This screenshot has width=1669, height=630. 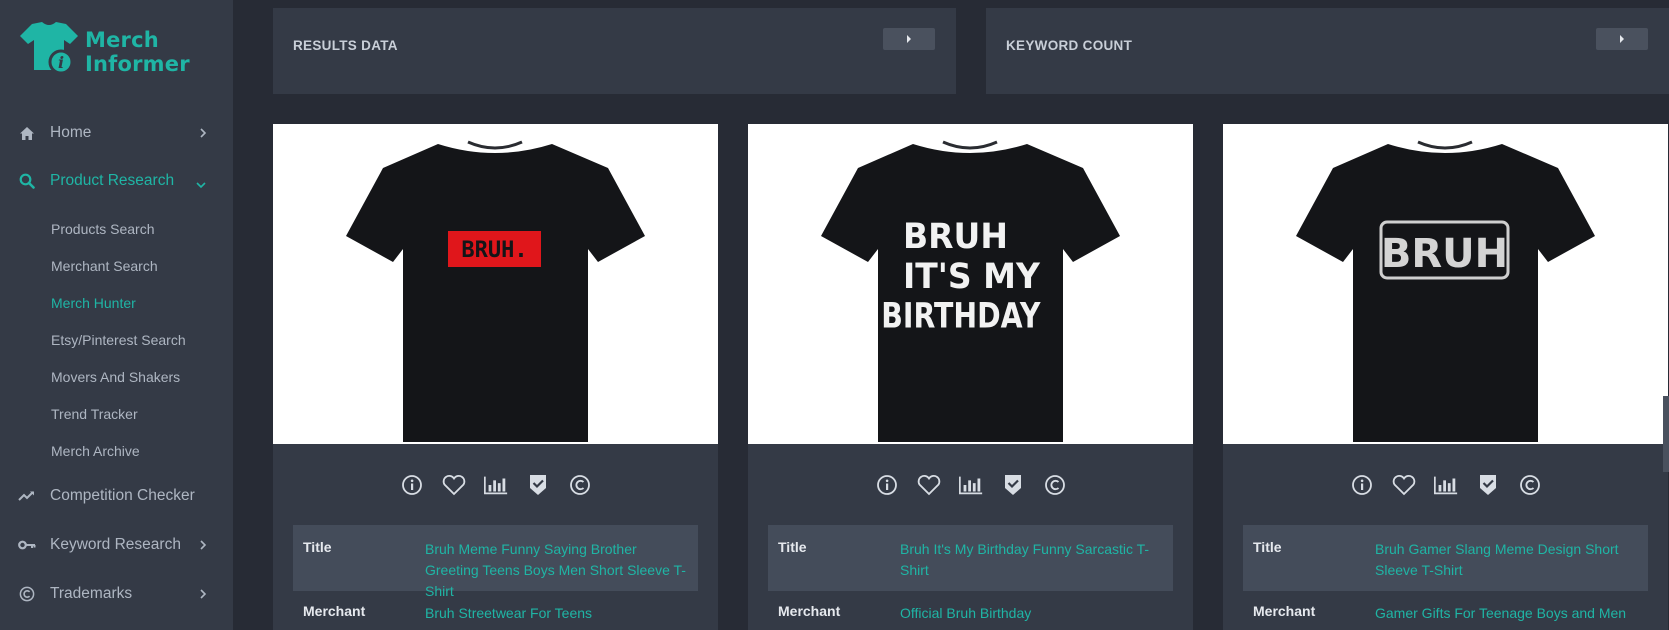 I want to click on brand-name-line2: Informer, so click(x=137, y=64).